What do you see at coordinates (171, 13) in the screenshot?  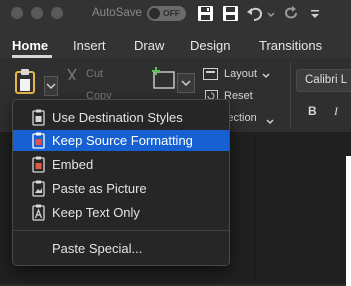 I see `autosave-state: OFF` at bounding box center [171, 13].